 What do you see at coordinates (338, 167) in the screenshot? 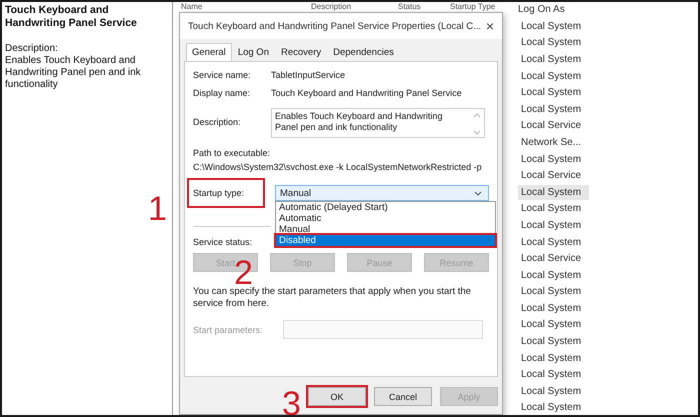
I see `path-text: C:\Windows\System32\svchost.exe -k LocalSystemNetworkRestricted -p` at bounding box center [338, 167].